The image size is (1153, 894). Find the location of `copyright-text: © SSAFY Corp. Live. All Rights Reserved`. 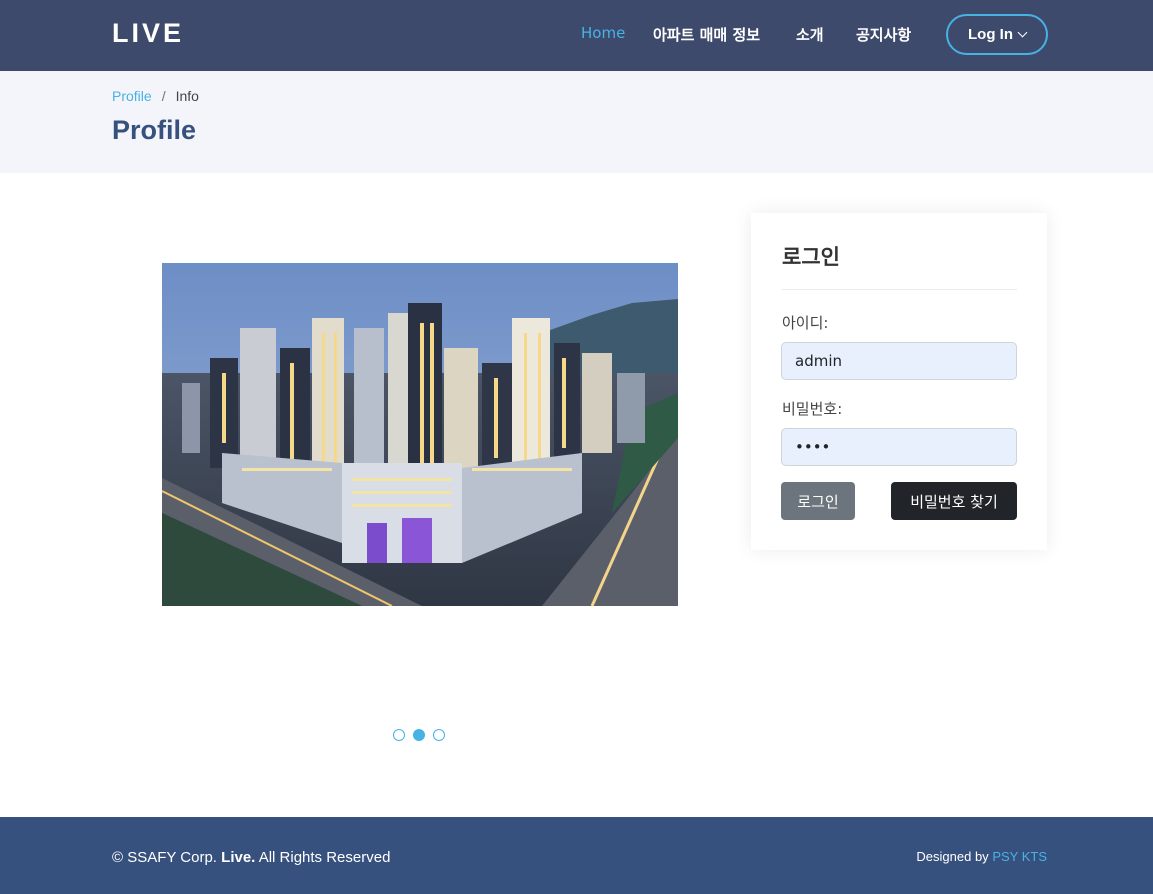

copyright-text: © SSAFY Corp. Live. All Rights Reserved is located at coordinates (251, 857).